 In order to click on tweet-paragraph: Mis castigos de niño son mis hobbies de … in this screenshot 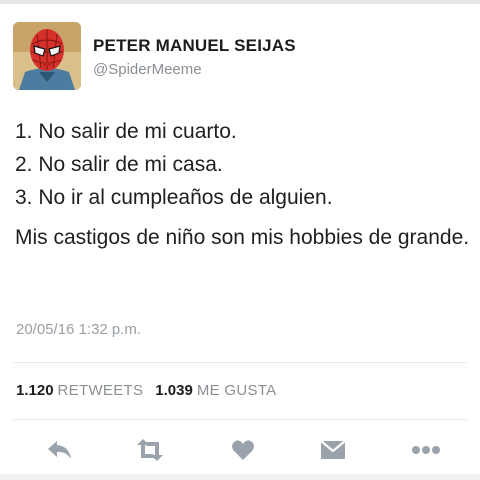, I will do `click(242, 237)`.